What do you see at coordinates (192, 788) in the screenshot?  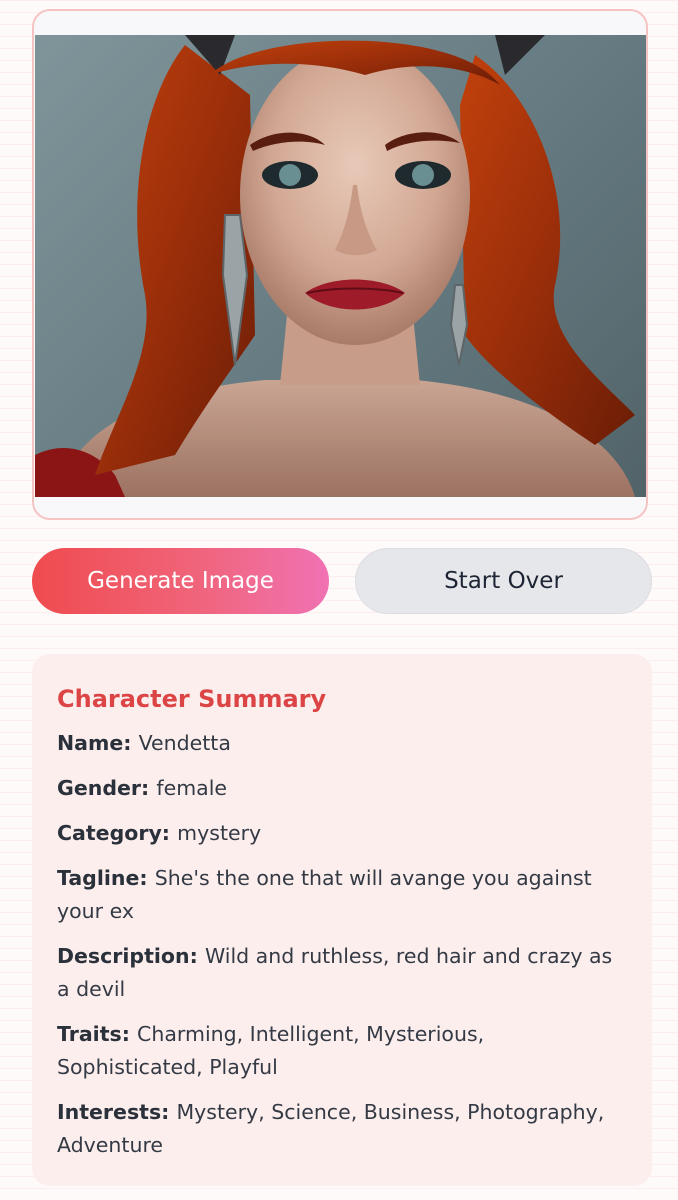 I see `summary-value-gender: female` at bounding box center [192, 788].